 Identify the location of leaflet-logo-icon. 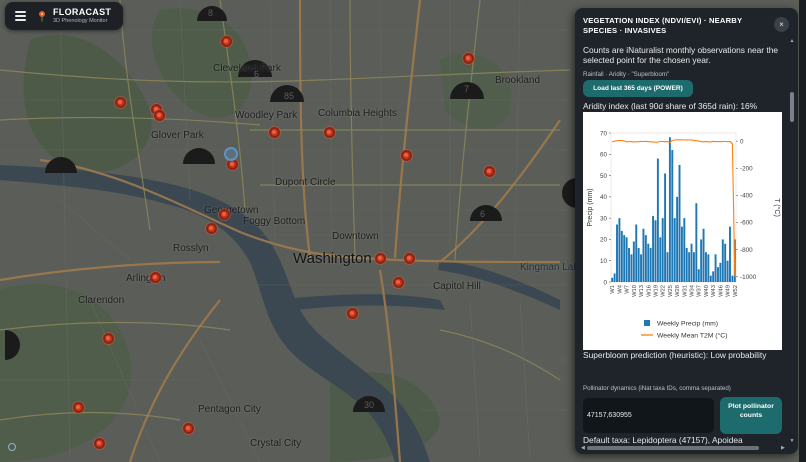
(12, 447).